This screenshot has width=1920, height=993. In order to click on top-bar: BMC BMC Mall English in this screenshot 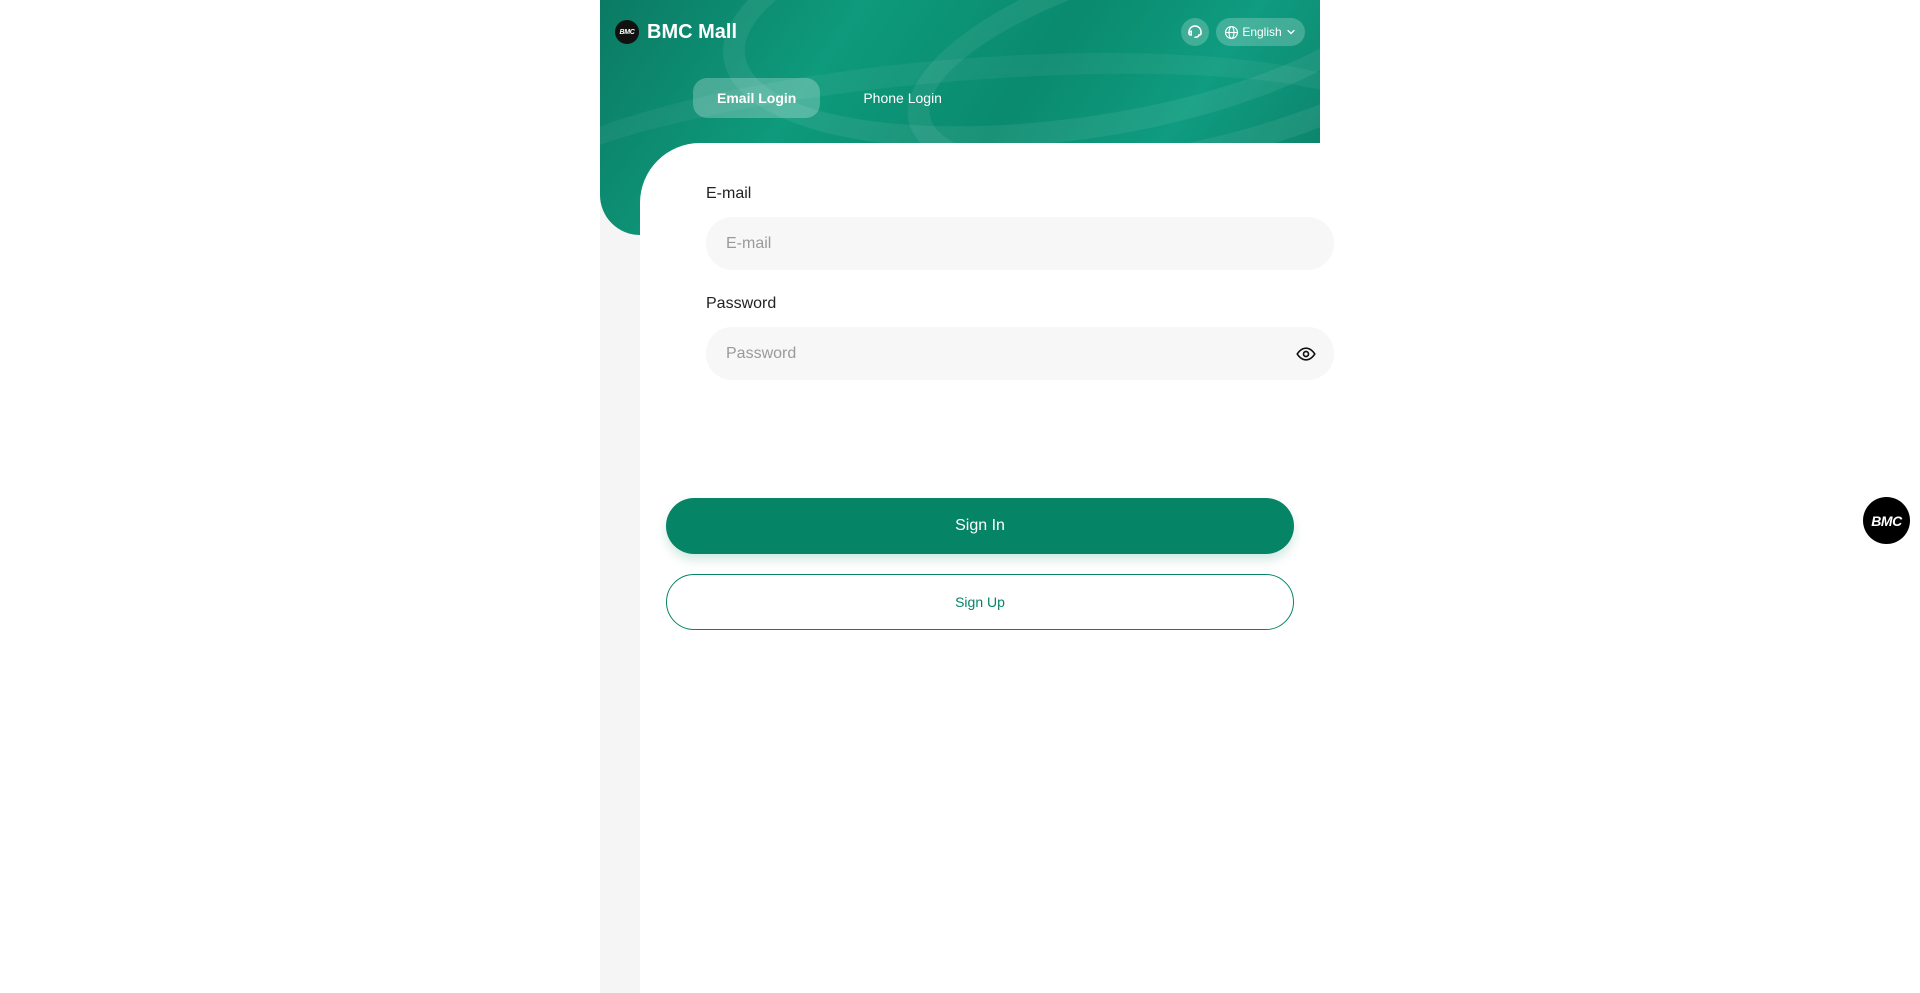, I will do `click(960, 32)`.